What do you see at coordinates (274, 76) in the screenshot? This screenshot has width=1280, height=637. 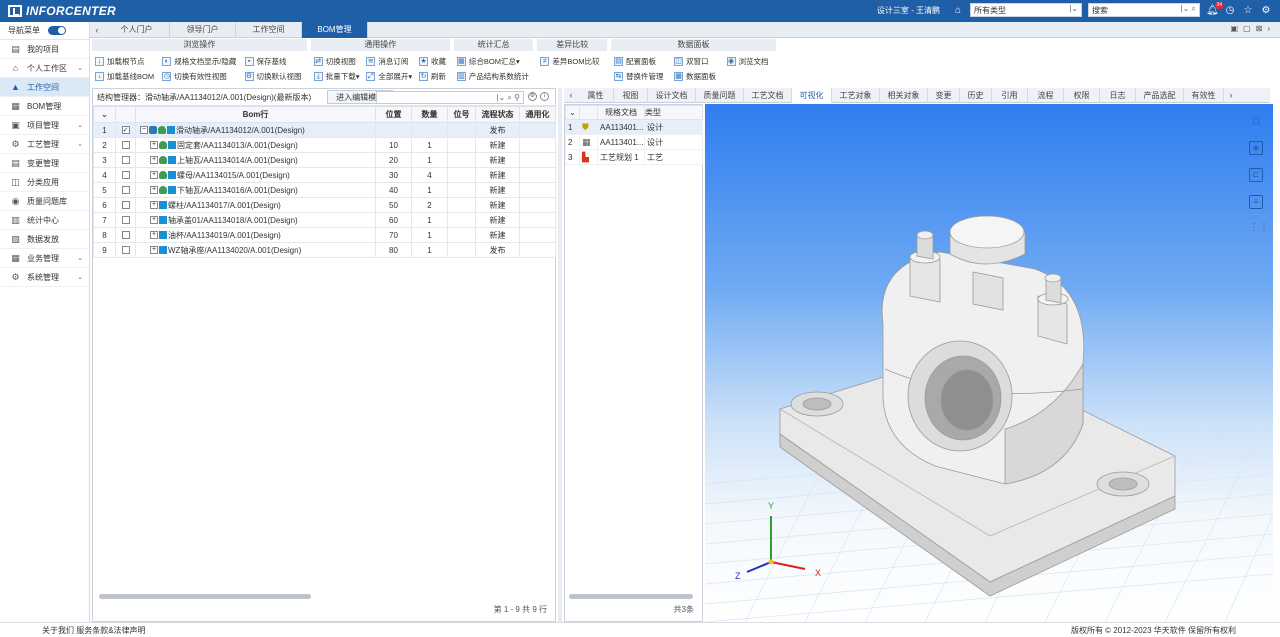 I see `switch-default-view-button: ⚙ 切换默认视图` at bounding box center [274, 76].